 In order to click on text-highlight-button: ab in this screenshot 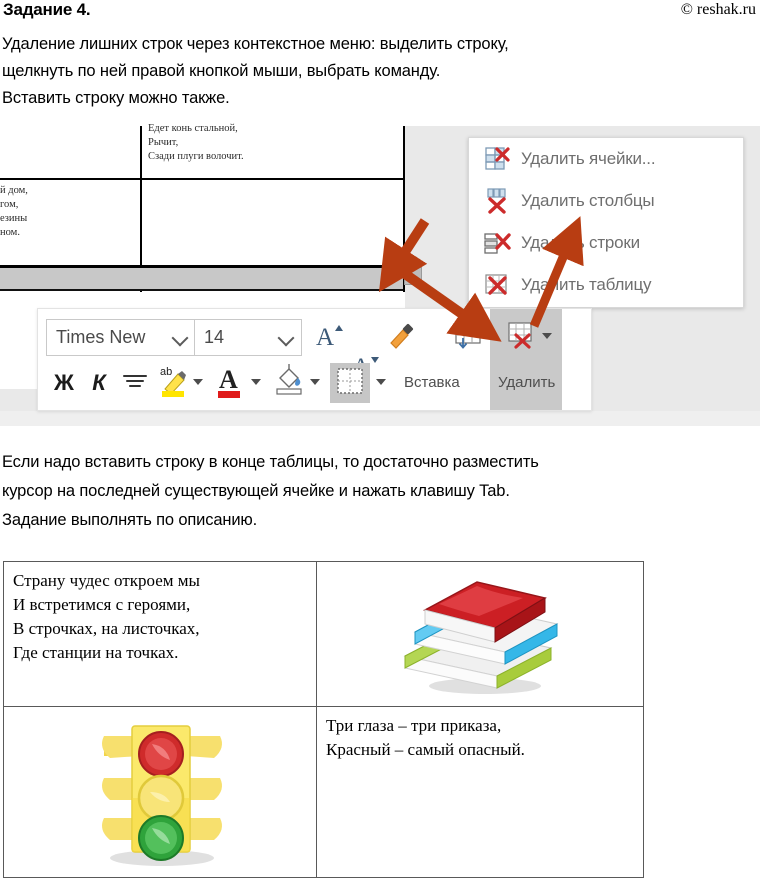, I will do `click(173, 383)`.